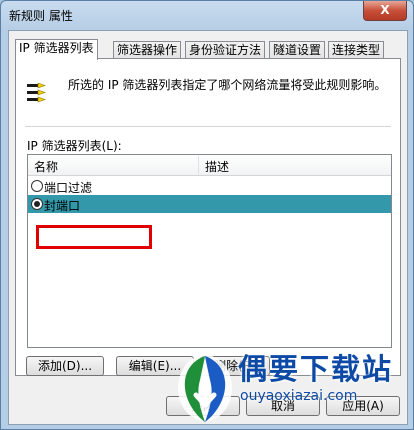  Describe the element at coordinates (37, 186) in the screenshot. I see `radio-port-filter` at that location.